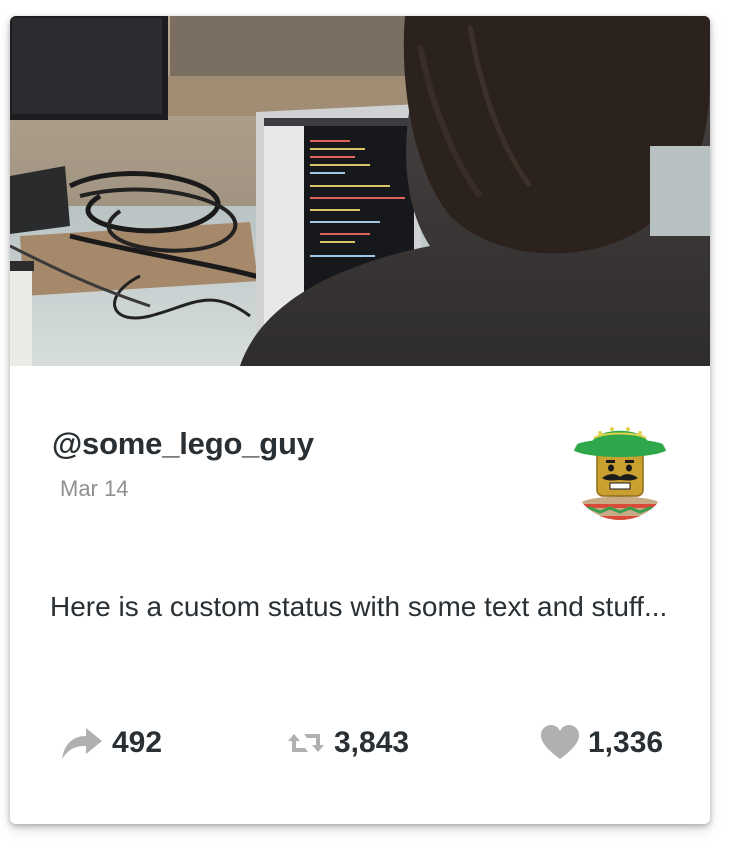 Image resolution: width=734 pixels, height=848 pixels. What do you see at coordinates (111, 743) in the screenshot?
I see `share-button: 492` at bounding box center [111, 743].